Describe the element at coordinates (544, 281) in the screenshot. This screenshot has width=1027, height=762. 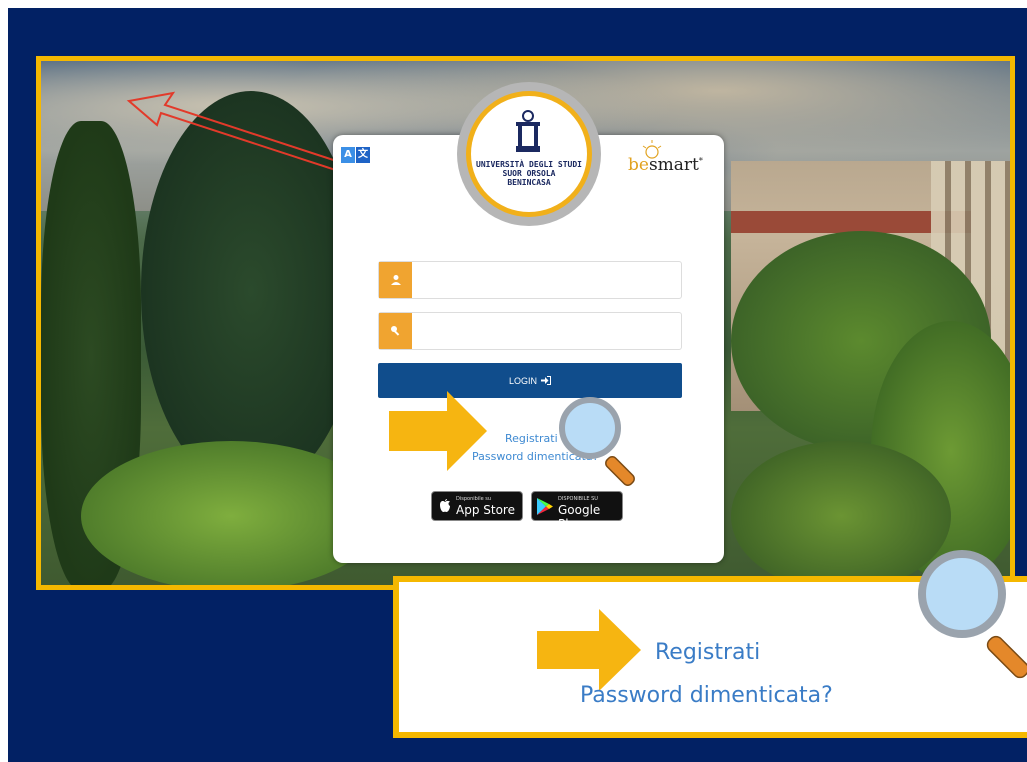
I see `username-input` at that location.